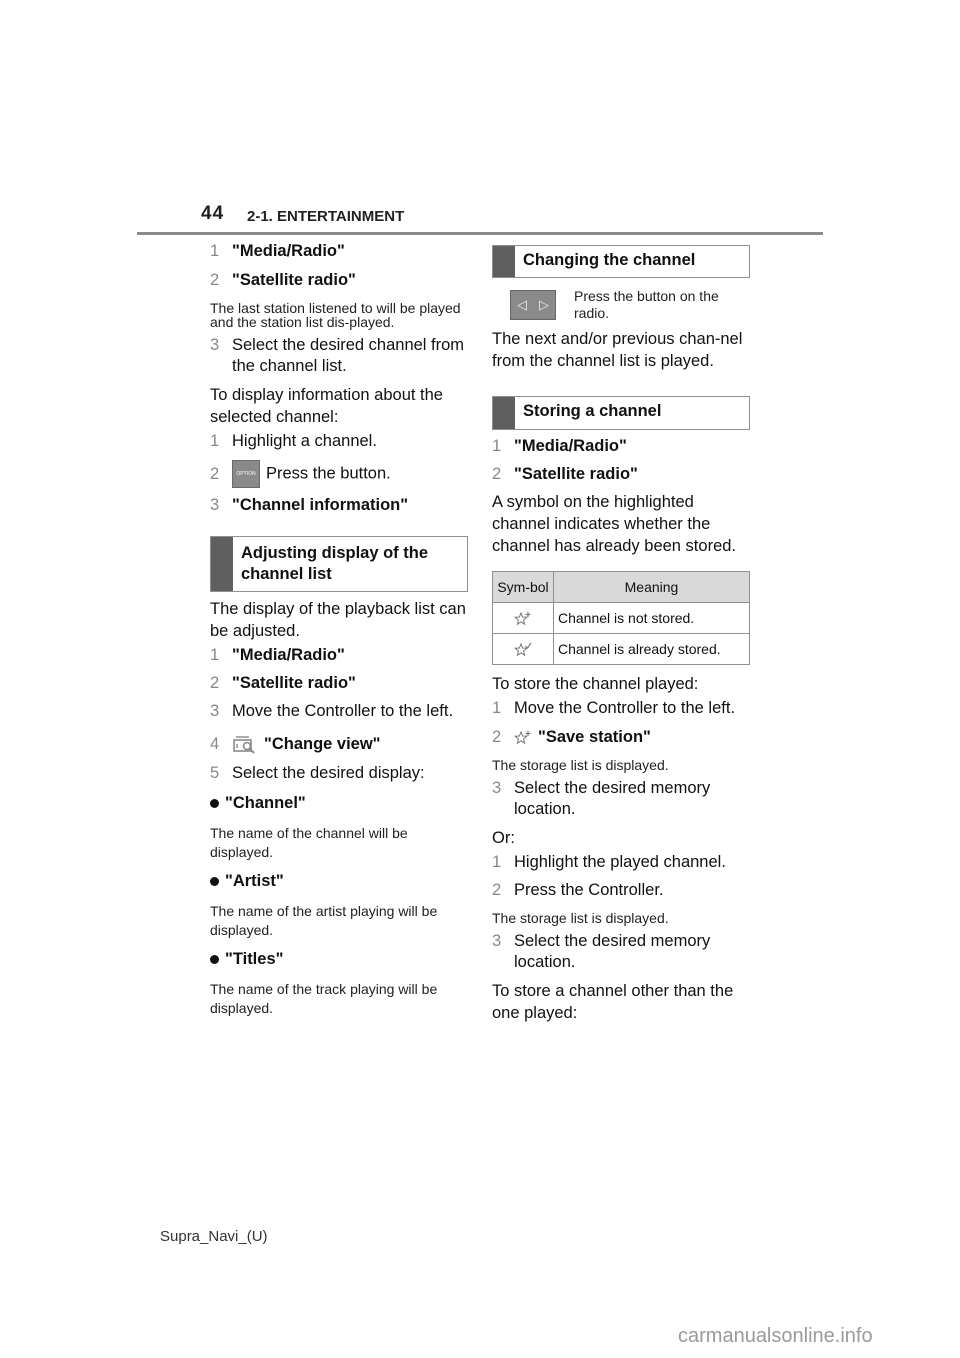  Describe the element at coordinates (595, 684) in the screenshot. I see `store-played-intro: To store the channel played:` at that location.